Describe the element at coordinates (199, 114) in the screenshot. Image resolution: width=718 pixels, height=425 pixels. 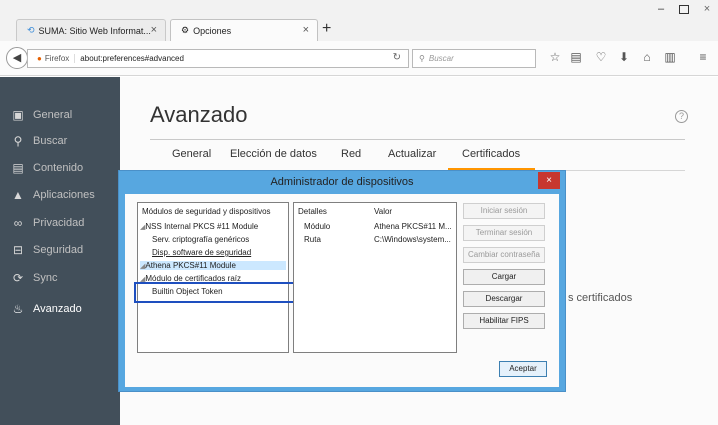
I see `page-title: Avanzado` at that location.